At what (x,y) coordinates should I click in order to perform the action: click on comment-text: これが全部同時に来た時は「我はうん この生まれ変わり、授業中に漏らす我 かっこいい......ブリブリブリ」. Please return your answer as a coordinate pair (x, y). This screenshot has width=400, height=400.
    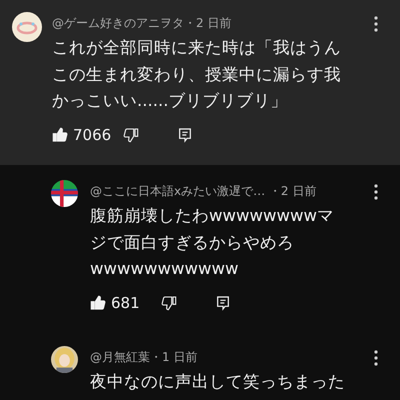
    Looking at the image, I should click on (197, 74).